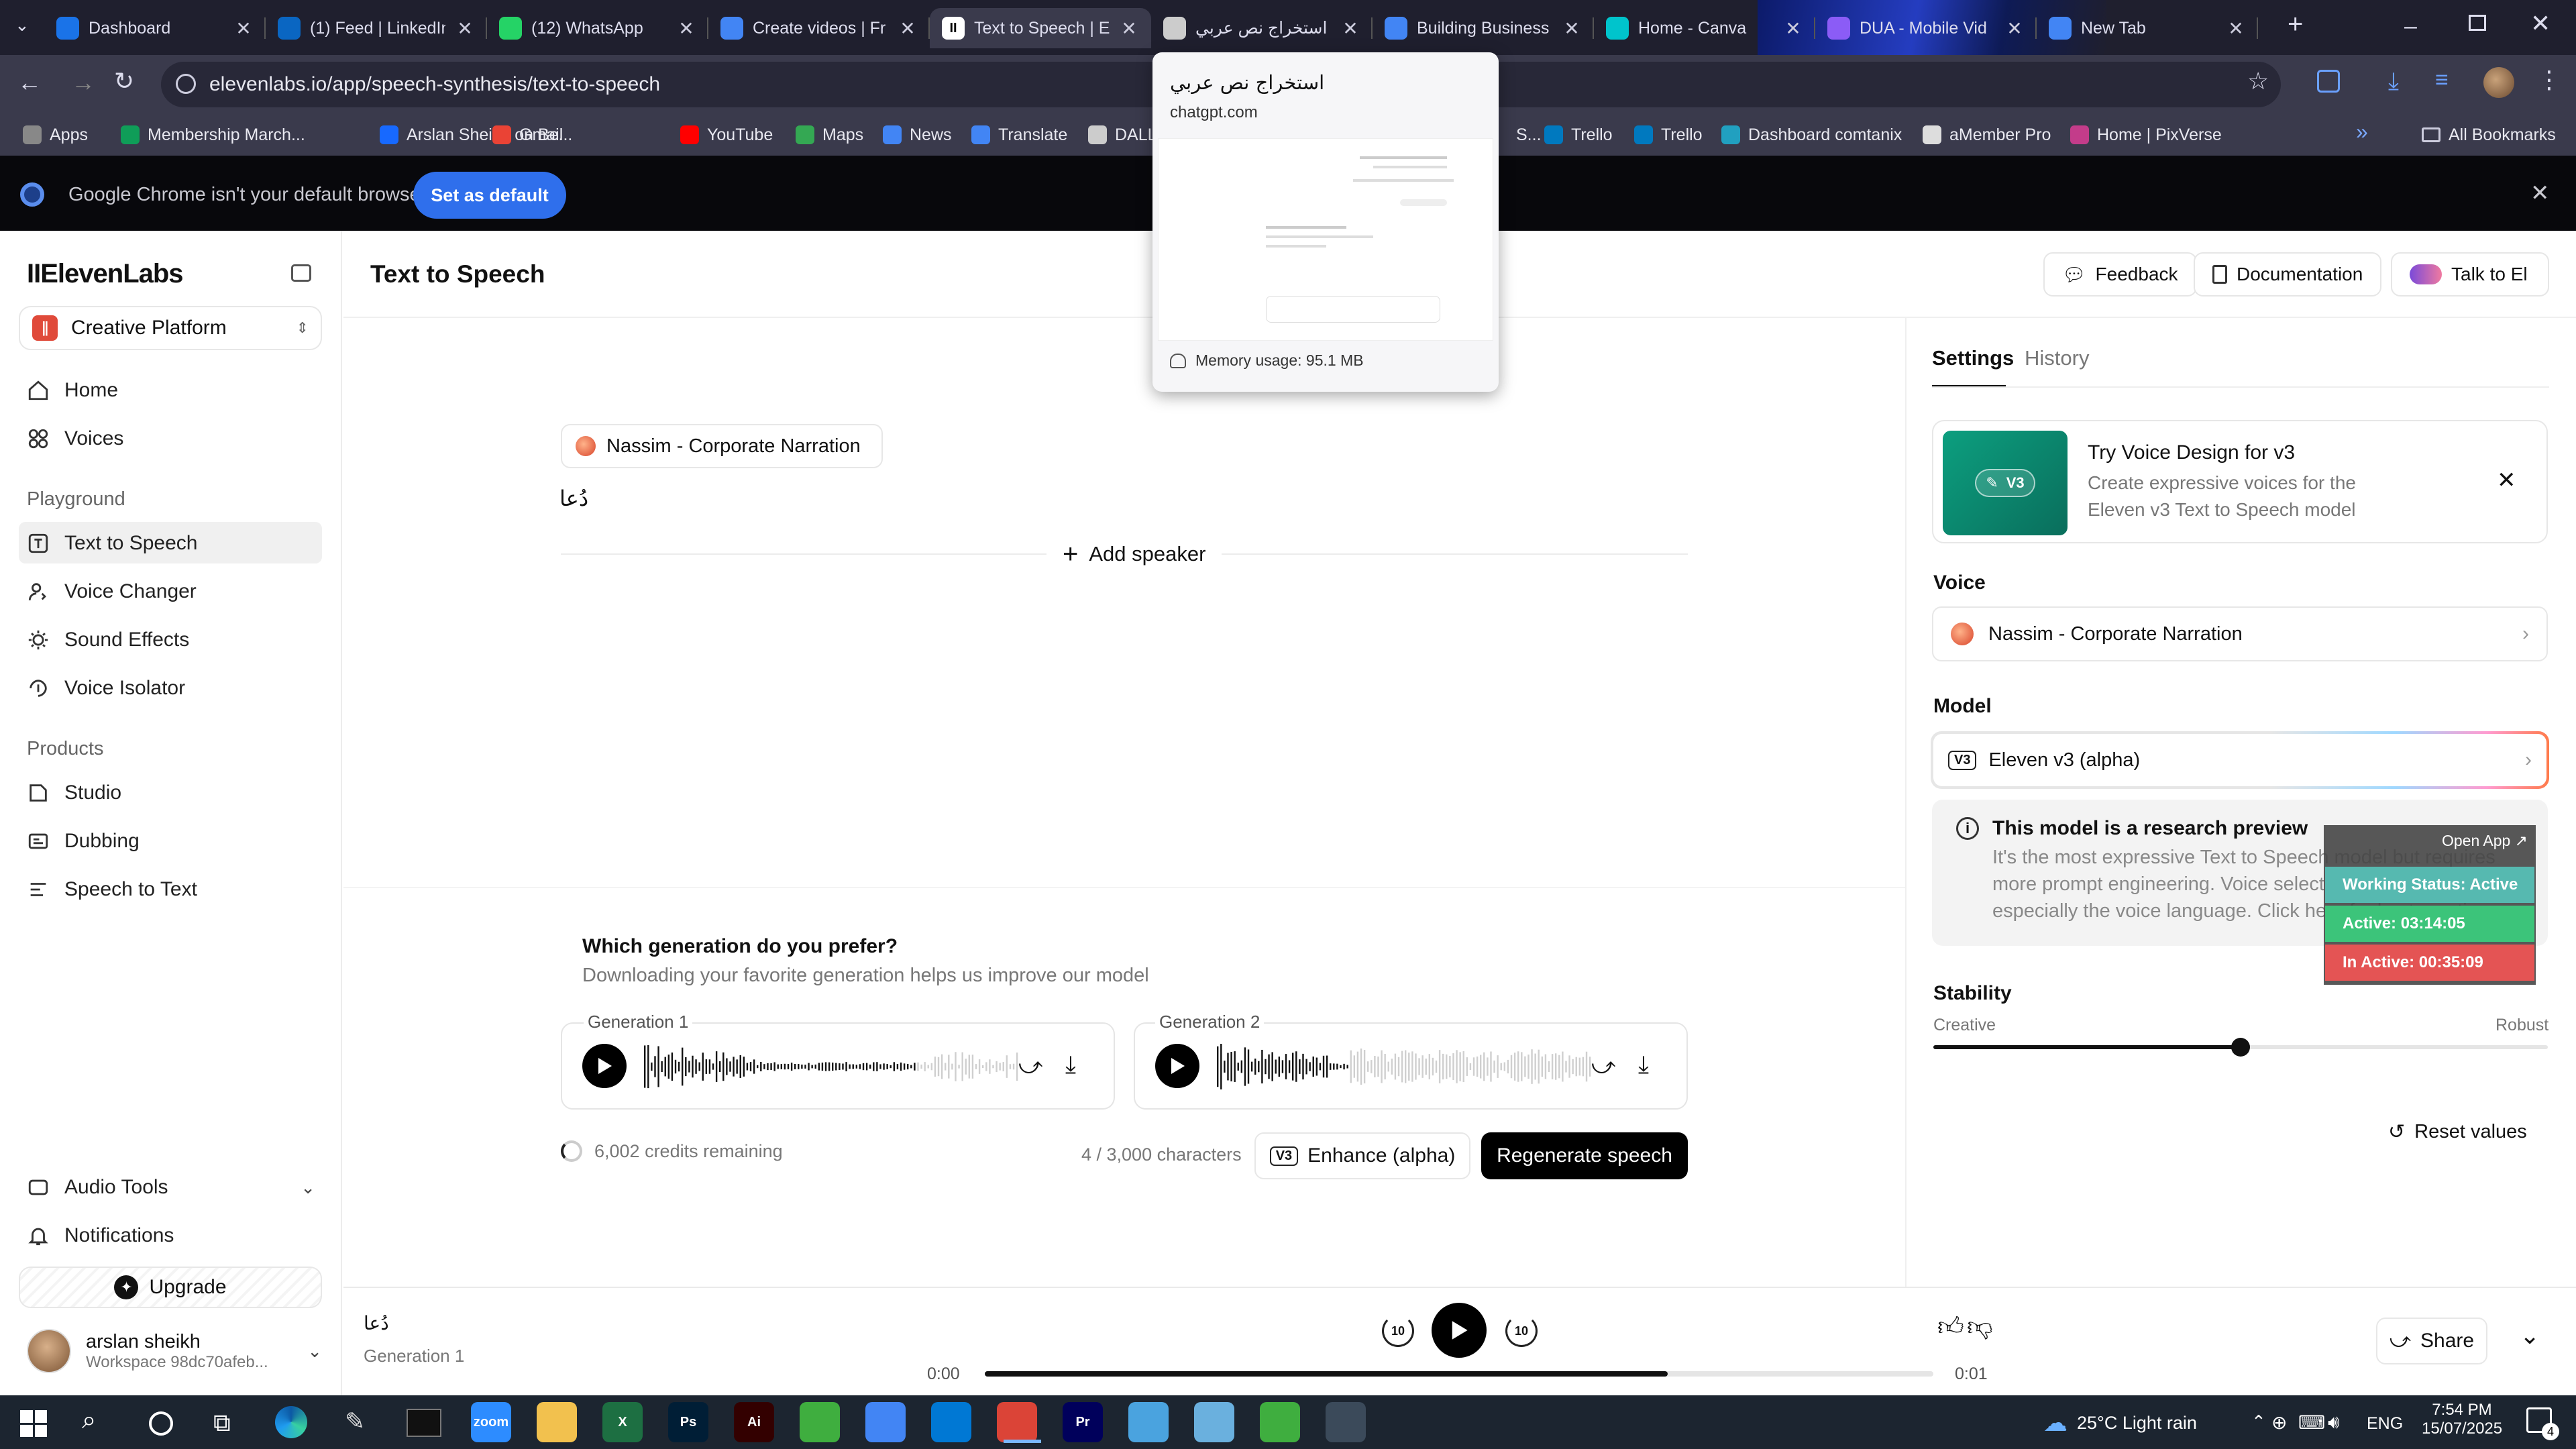 The image size is (2576, 1449). Describe the element at coordinates (2462, 1419) in the screenshot. I see `clock: 7:54 PM 15/07/2025` at that location.